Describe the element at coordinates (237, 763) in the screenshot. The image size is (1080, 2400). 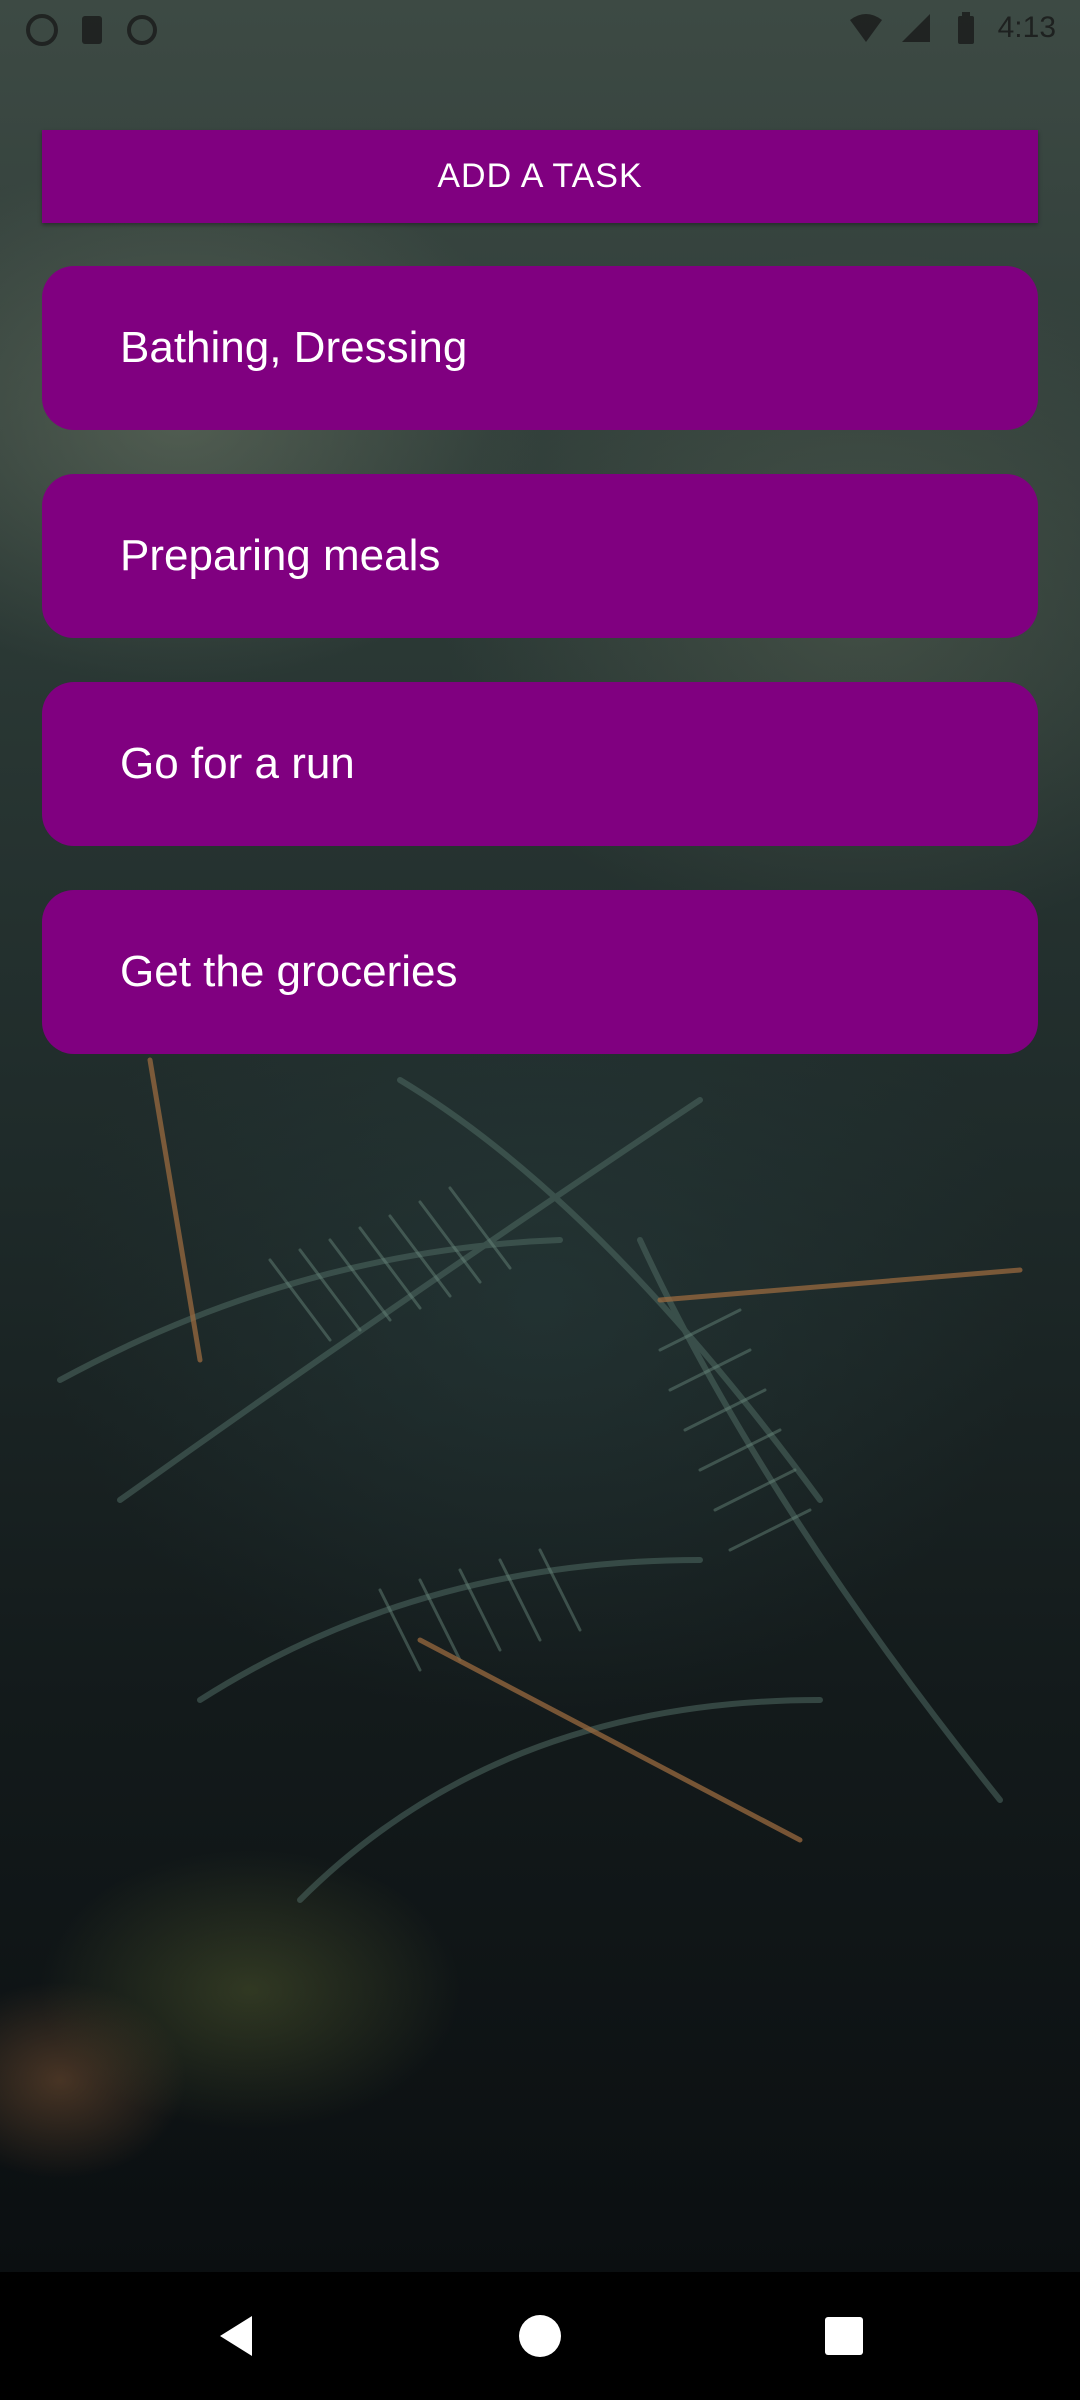
I see `task-label: Go for a run` at that location.